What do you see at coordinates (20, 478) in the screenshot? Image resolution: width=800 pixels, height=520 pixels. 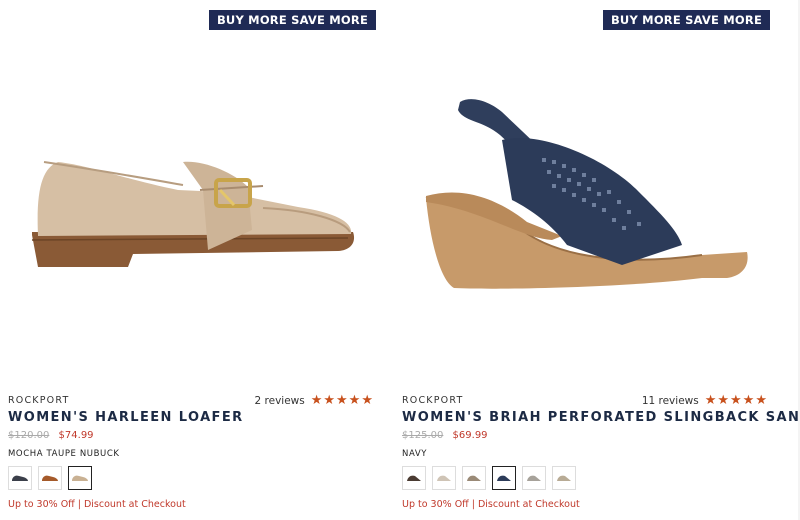 I see `swatch-dark-loafer-icon` at bounding box center [20, 478].